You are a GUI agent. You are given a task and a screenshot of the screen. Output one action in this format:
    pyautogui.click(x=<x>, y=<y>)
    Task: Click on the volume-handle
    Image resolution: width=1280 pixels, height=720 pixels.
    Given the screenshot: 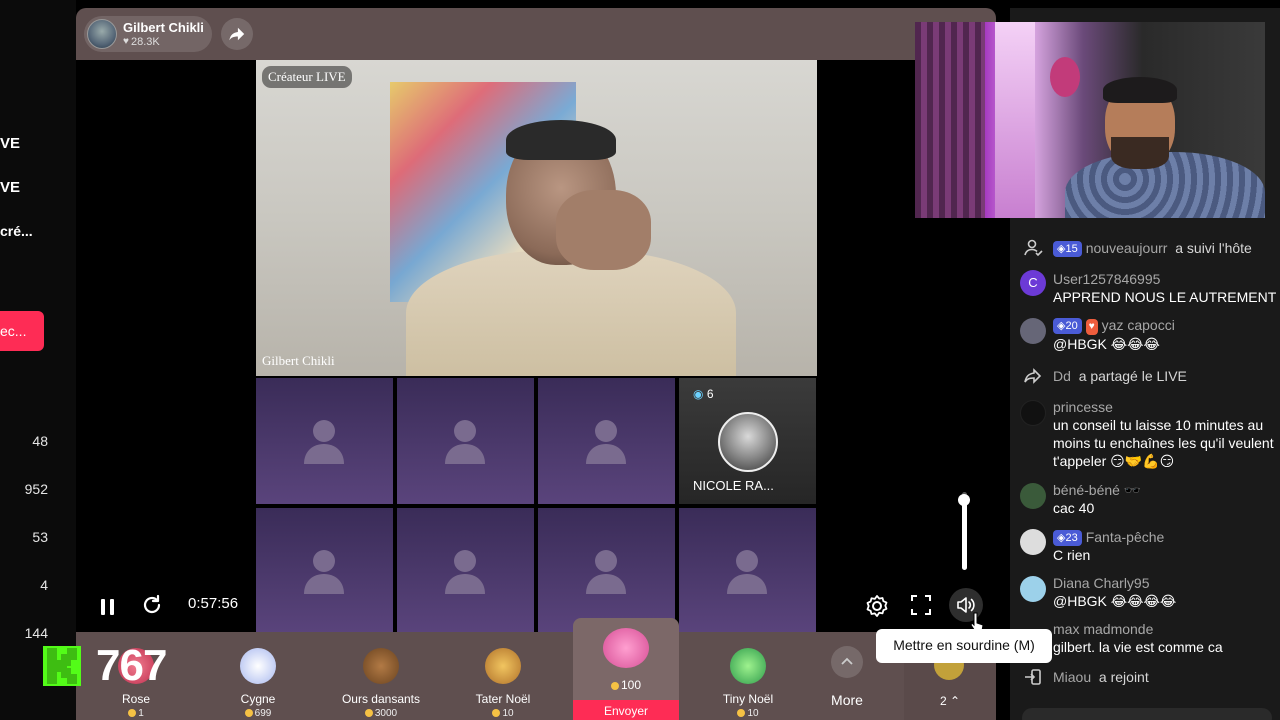 What is the action you would take?
    pyautogui.click(x=964, y=500)
    